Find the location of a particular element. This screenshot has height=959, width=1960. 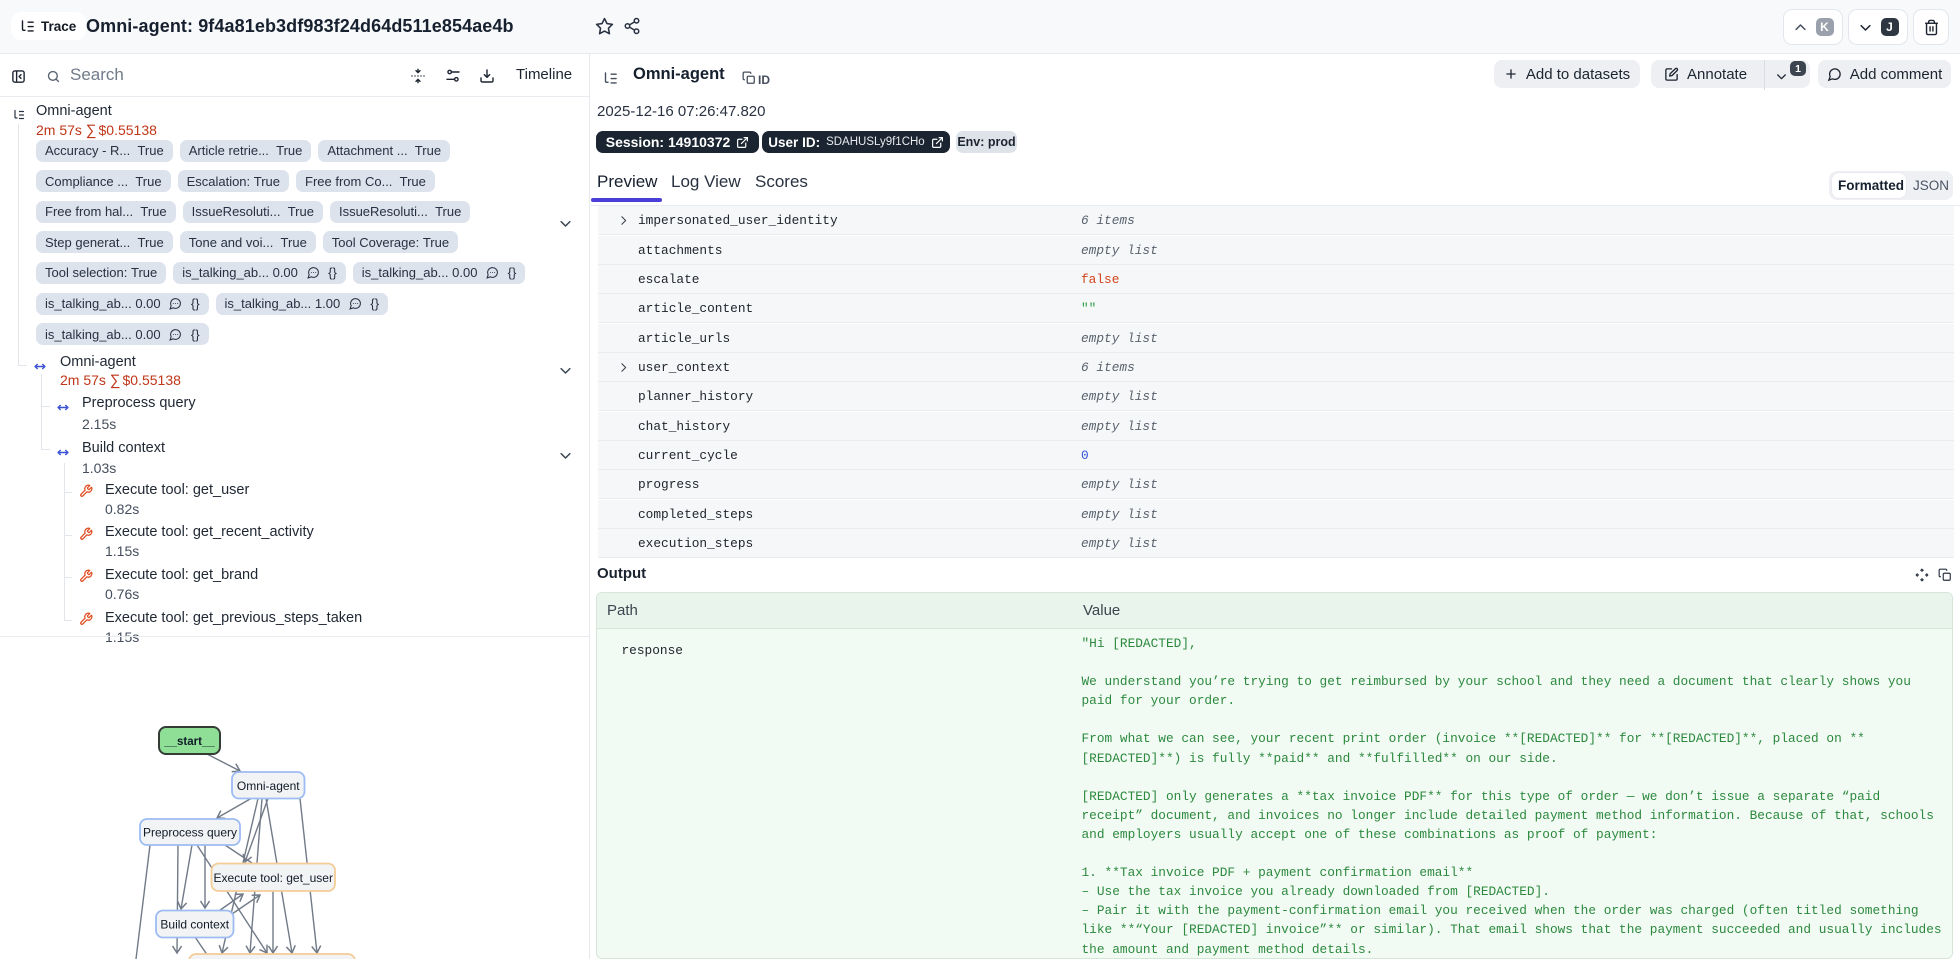

svg-text: Omni-agent is located at coordinates (268, 786).